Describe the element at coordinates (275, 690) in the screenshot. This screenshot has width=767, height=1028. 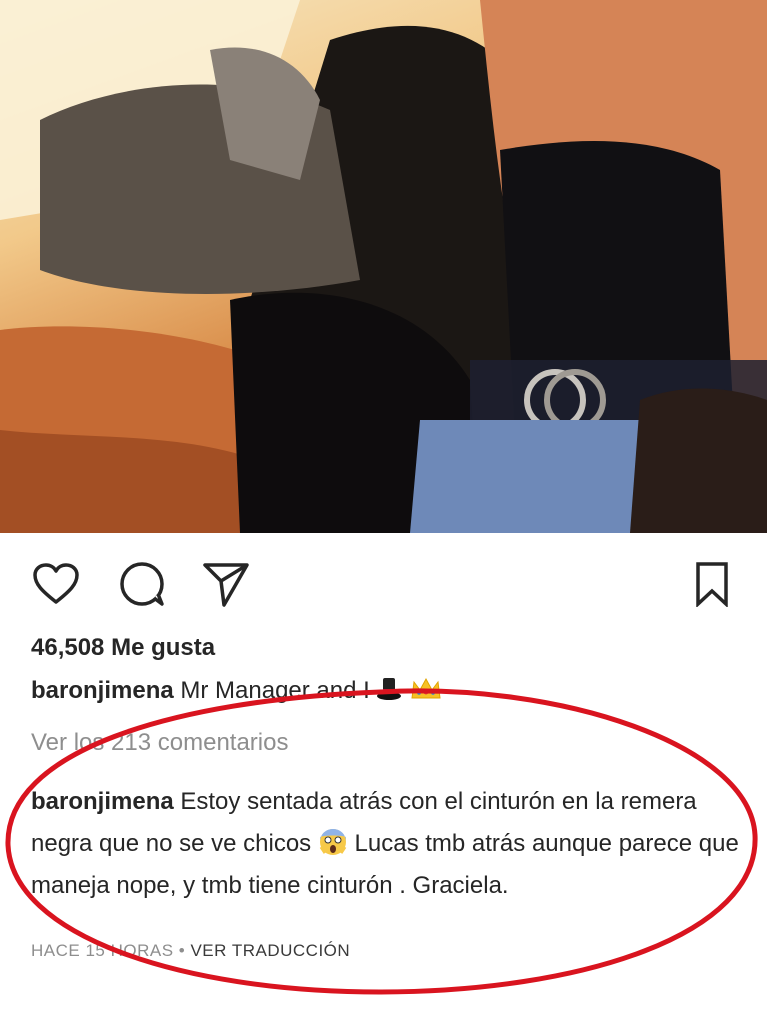
I see `caption-text: Mr Manager and I` at that location.